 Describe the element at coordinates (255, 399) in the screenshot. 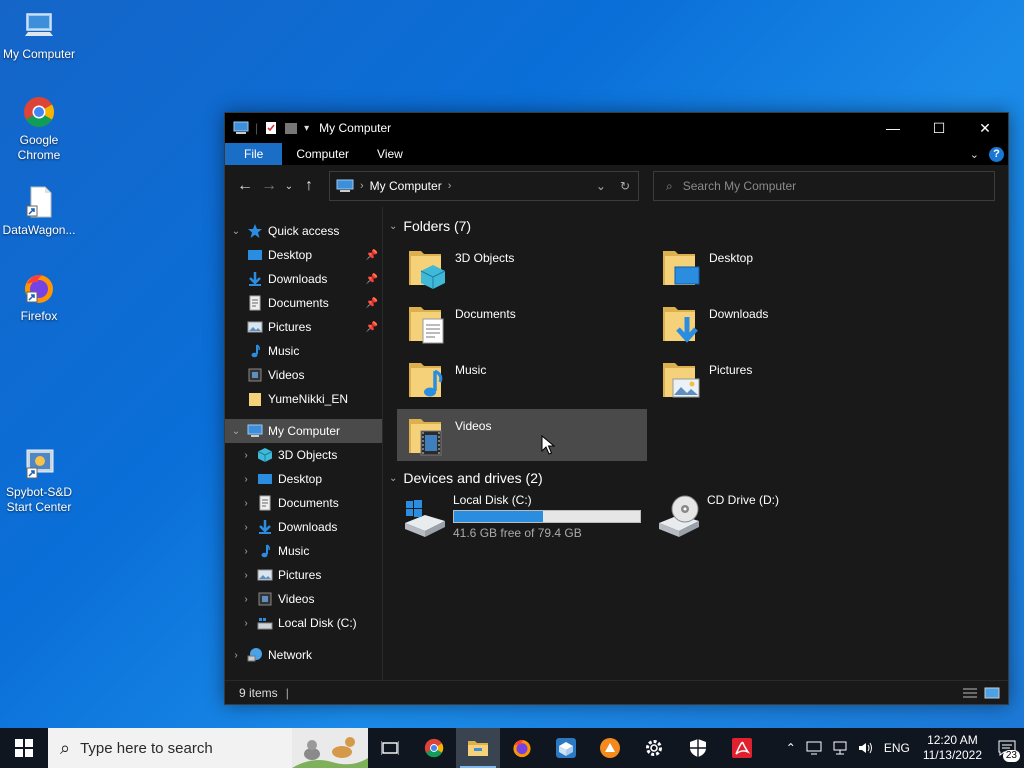

I see `folder-icon` at that location.